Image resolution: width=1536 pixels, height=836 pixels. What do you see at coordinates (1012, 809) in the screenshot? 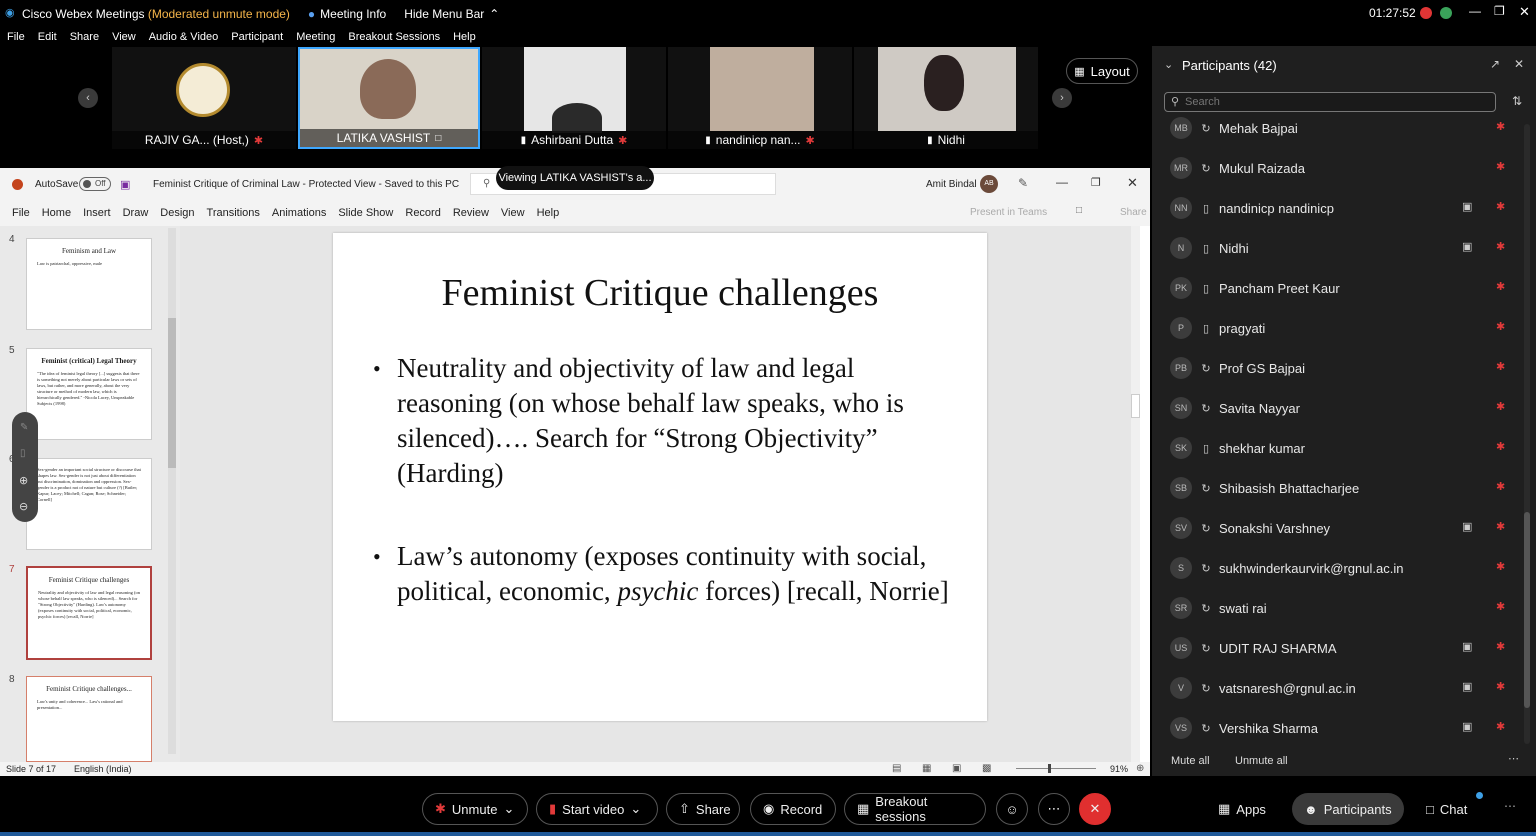
I see `reactions-button: ☺` at bounding box center [1012, 809].